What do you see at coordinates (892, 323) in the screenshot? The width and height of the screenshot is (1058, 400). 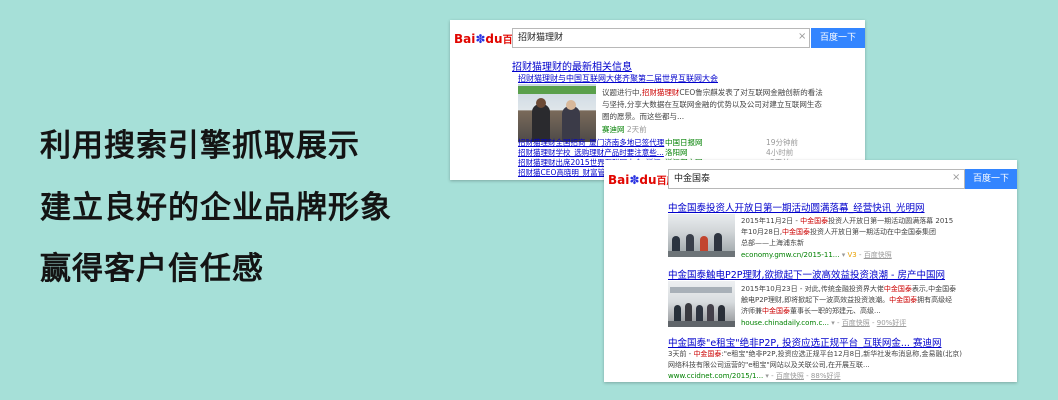 I see `result-2-rating: 90%好评` at bounding box center [892, 323].